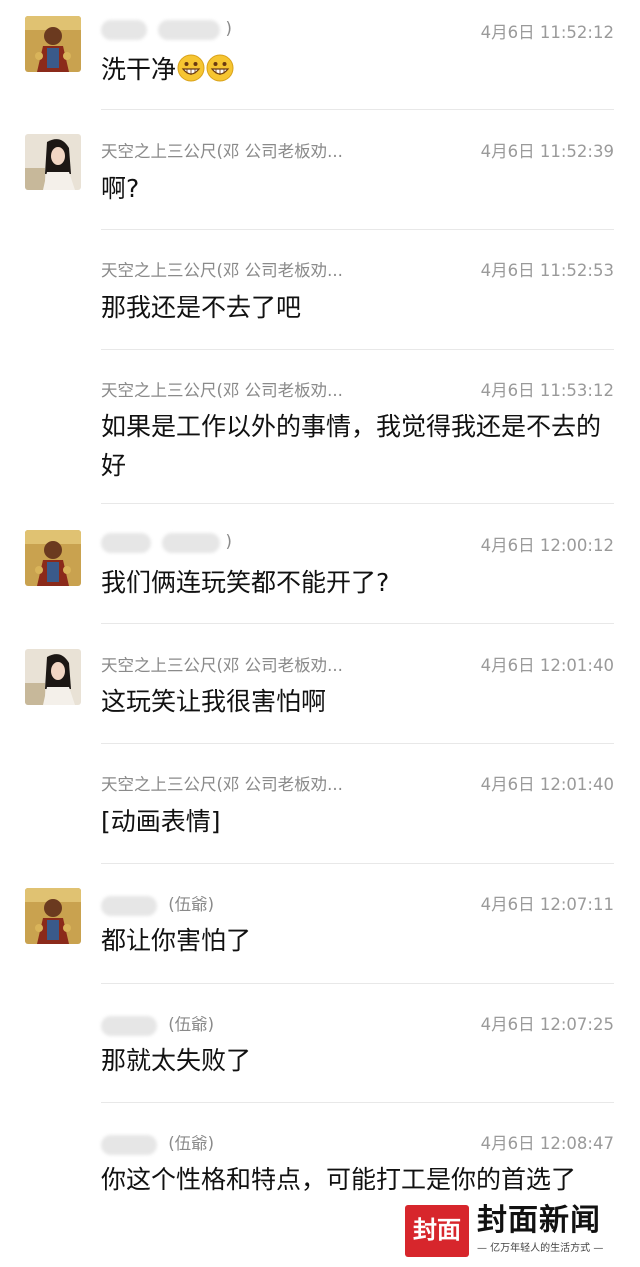  Describe the element at coordinates (547, 270) in the screenshot. I see `message-time: 4月6日 11:52:53` at that location.